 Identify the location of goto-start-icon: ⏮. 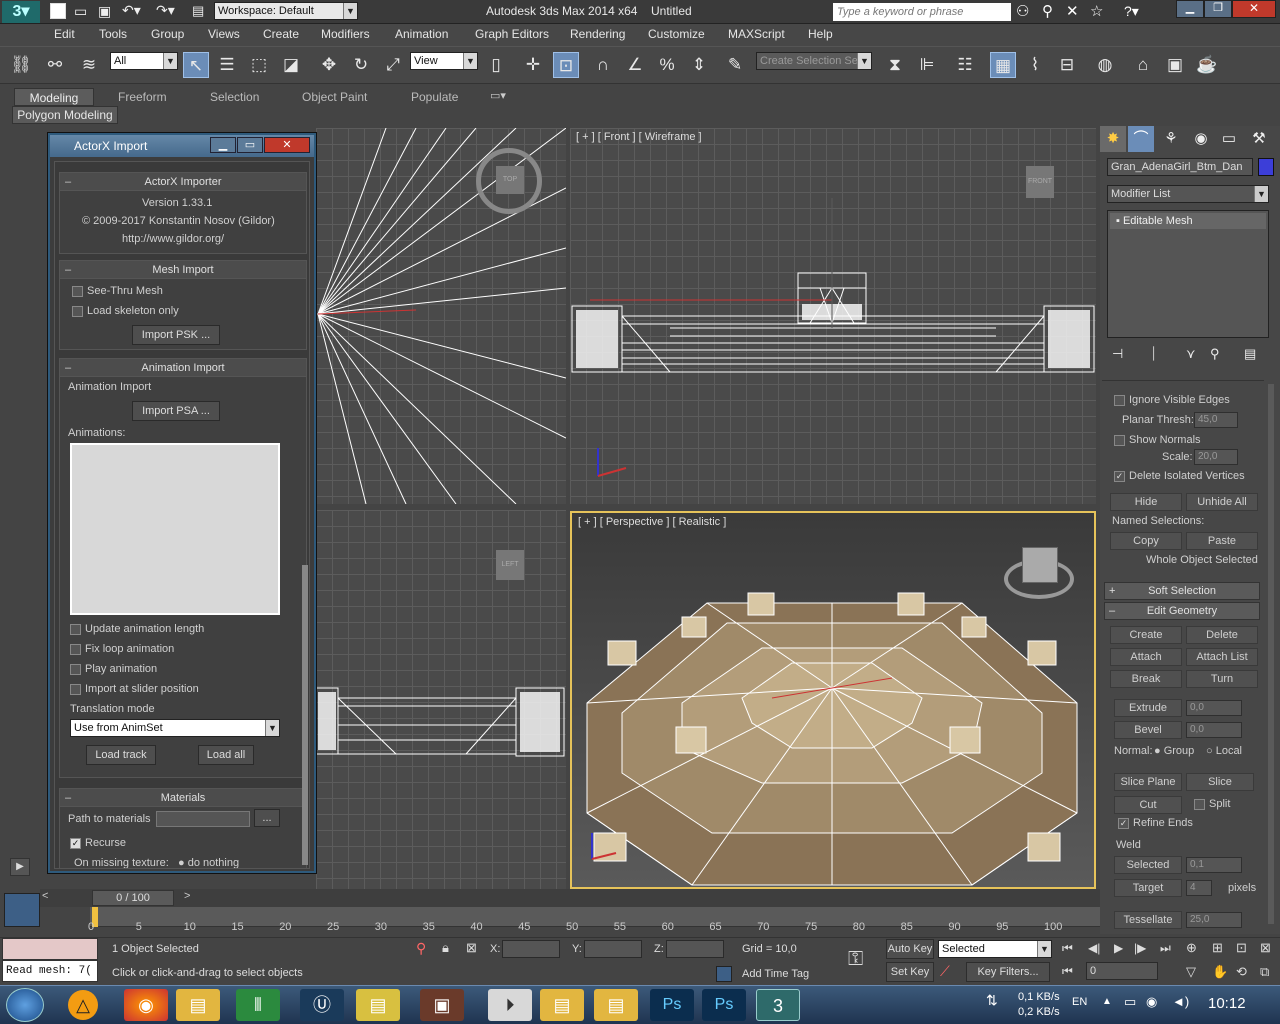
(1067, 948).